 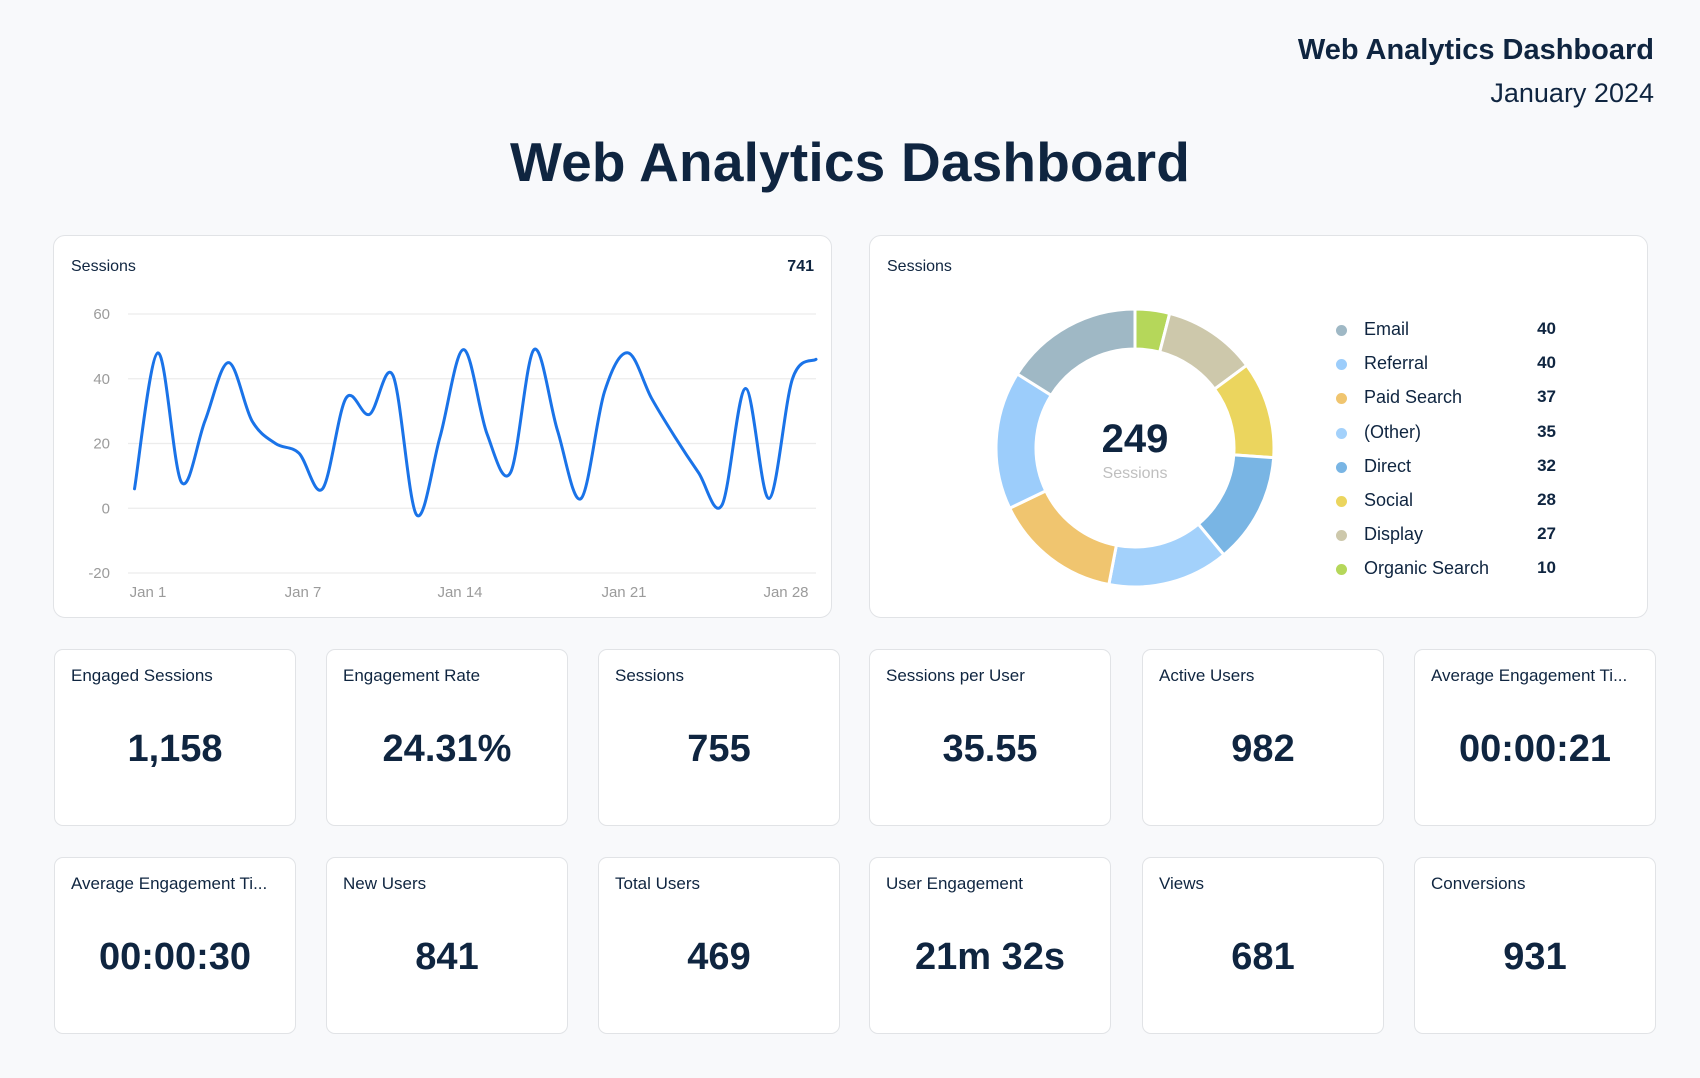 I want to click on donut-slice-referral, so click(x=1024, y=441).